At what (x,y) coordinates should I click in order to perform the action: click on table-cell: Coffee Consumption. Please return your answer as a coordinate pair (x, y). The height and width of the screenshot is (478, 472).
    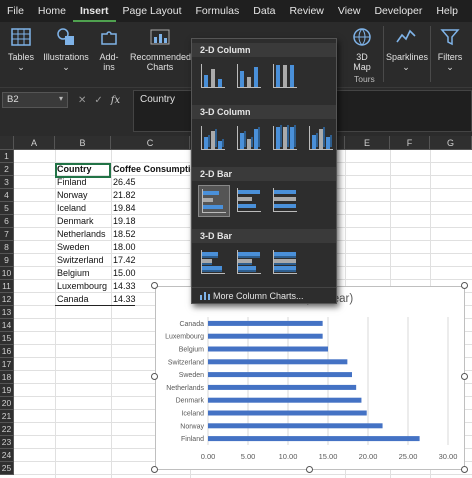
    Looking at the image, I should click on (152, 169).